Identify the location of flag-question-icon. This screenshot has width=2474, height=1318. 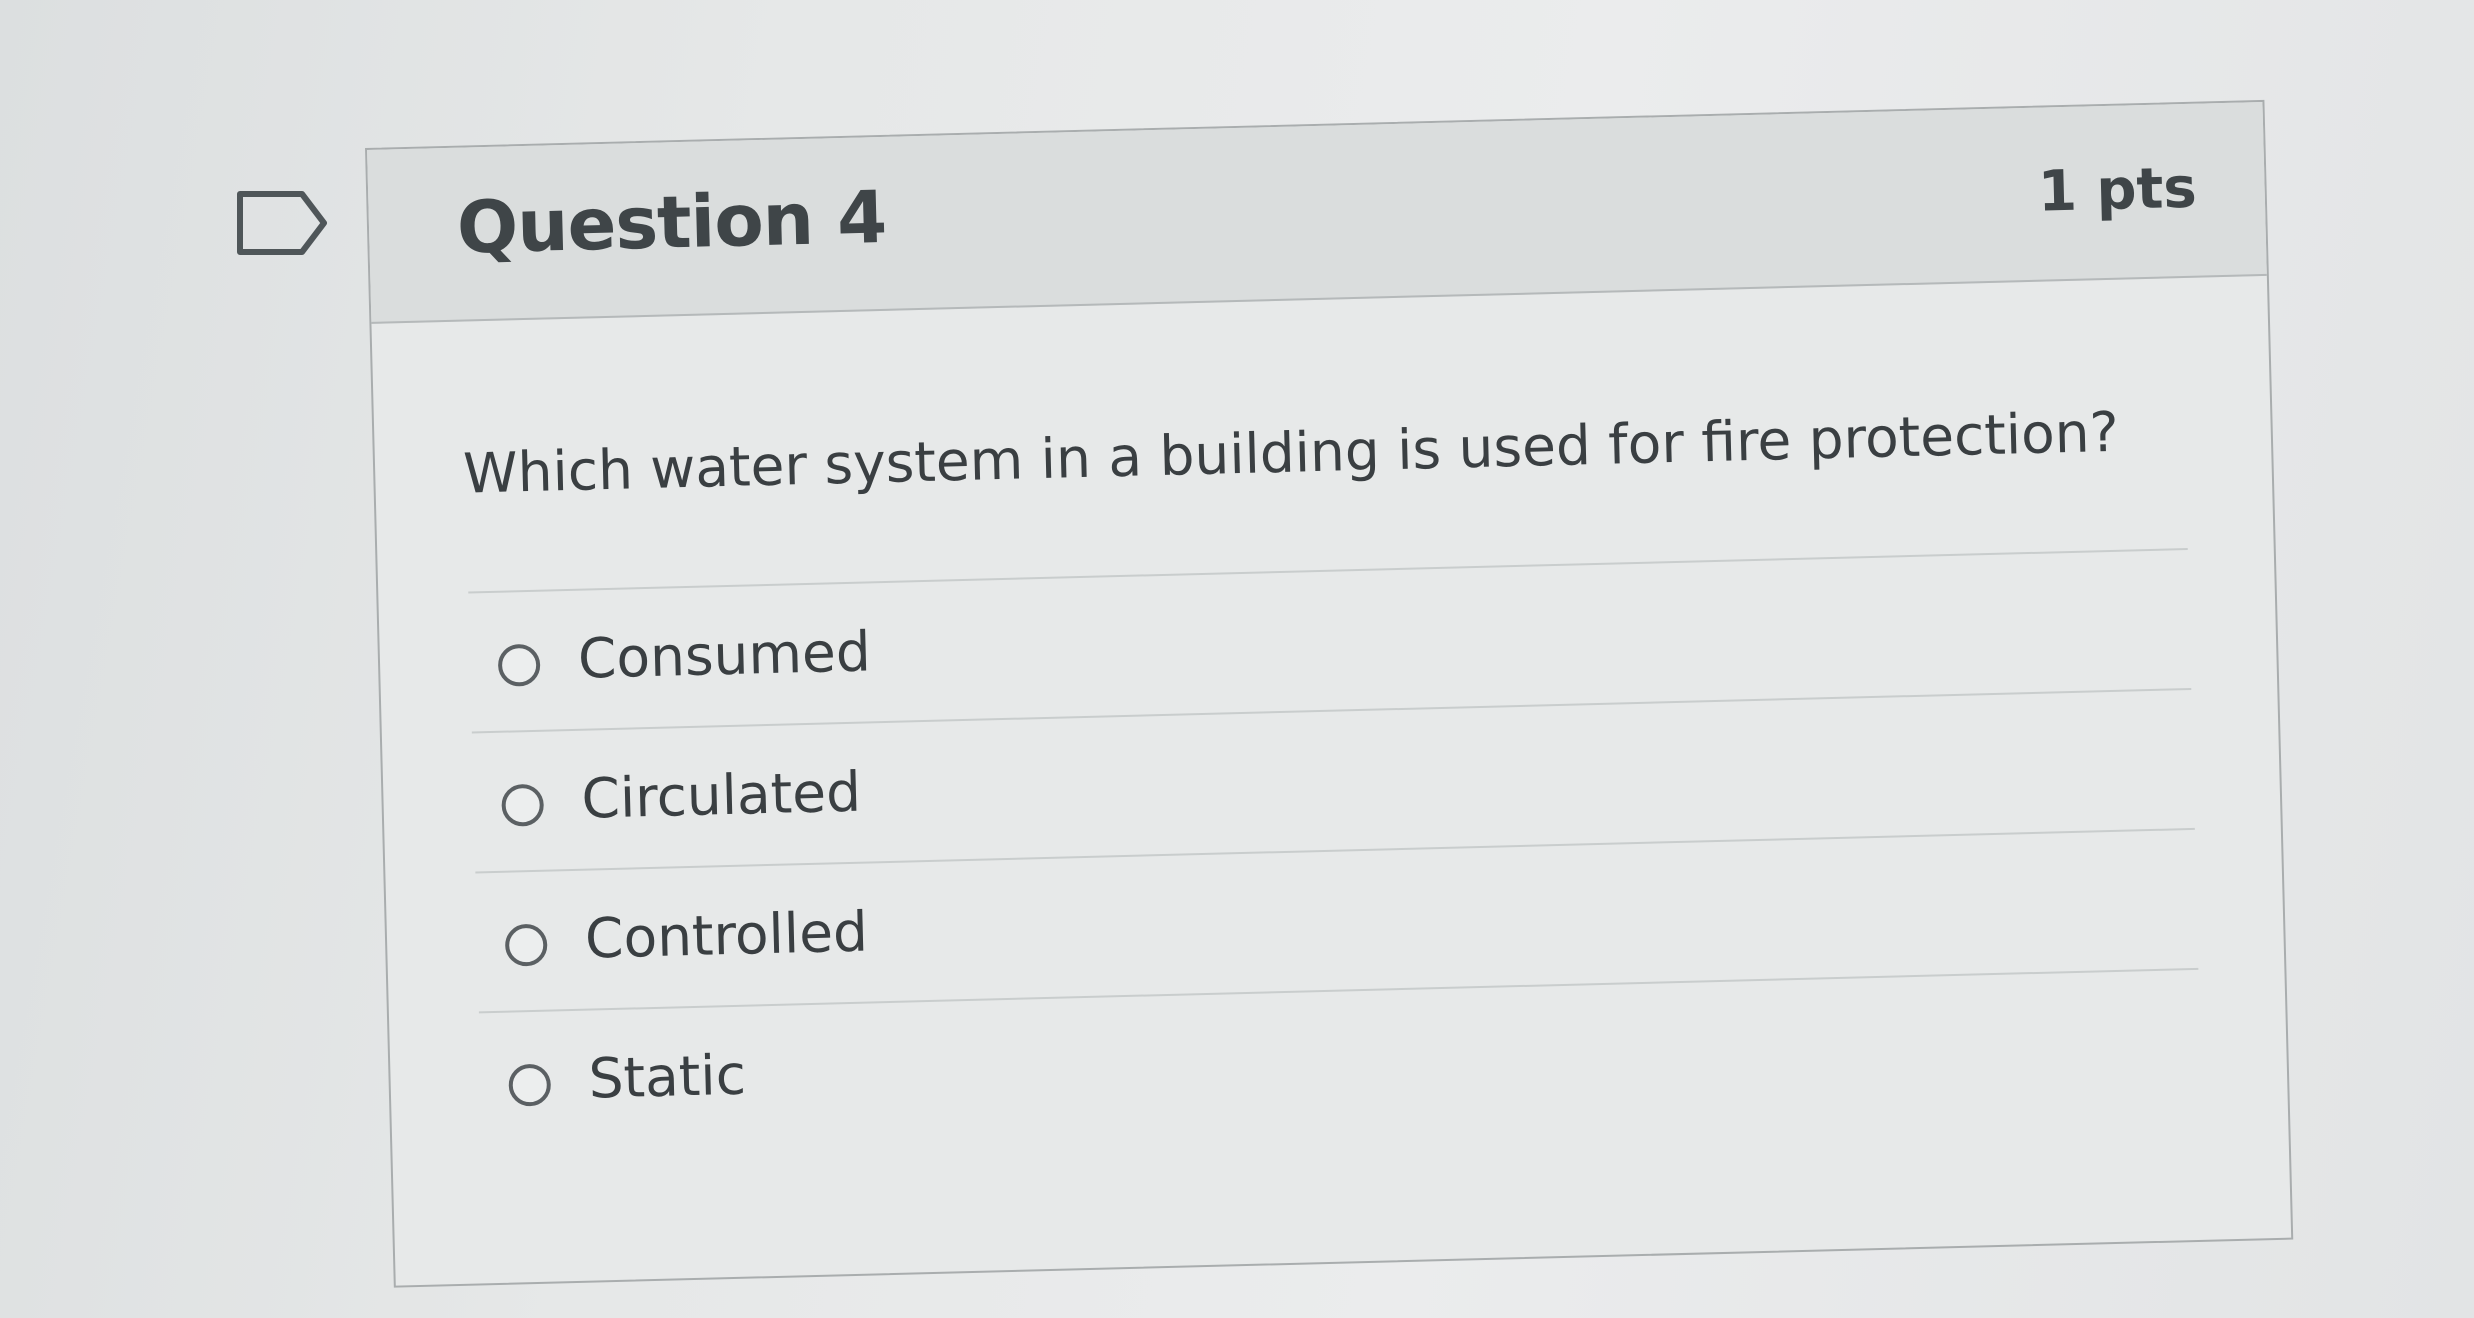
(283, 223).